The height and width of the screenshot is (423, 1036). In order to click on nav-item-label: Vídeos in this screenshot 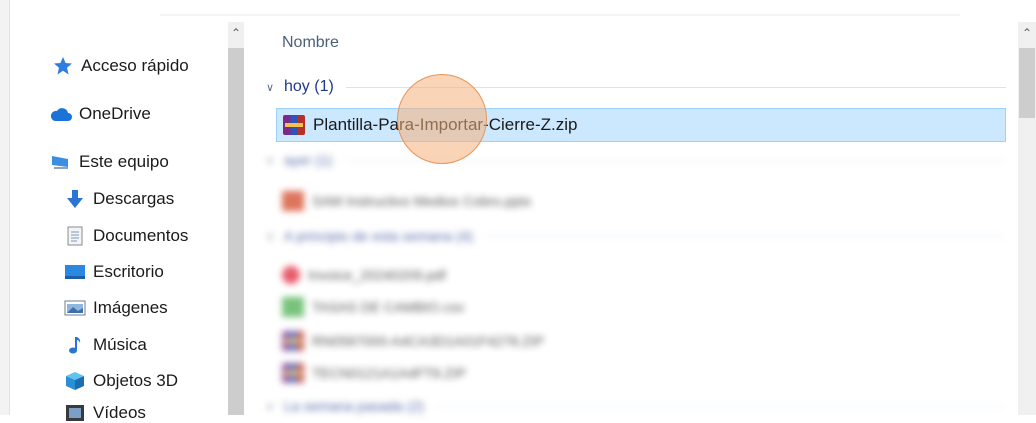, I will do `click(119, 412)`.